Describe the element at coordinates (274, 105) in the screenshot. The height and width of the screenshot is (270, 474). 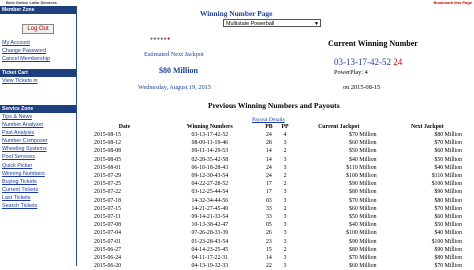
I see `previous-results-title: Previous Winning Numbers and Payouts` at that location.